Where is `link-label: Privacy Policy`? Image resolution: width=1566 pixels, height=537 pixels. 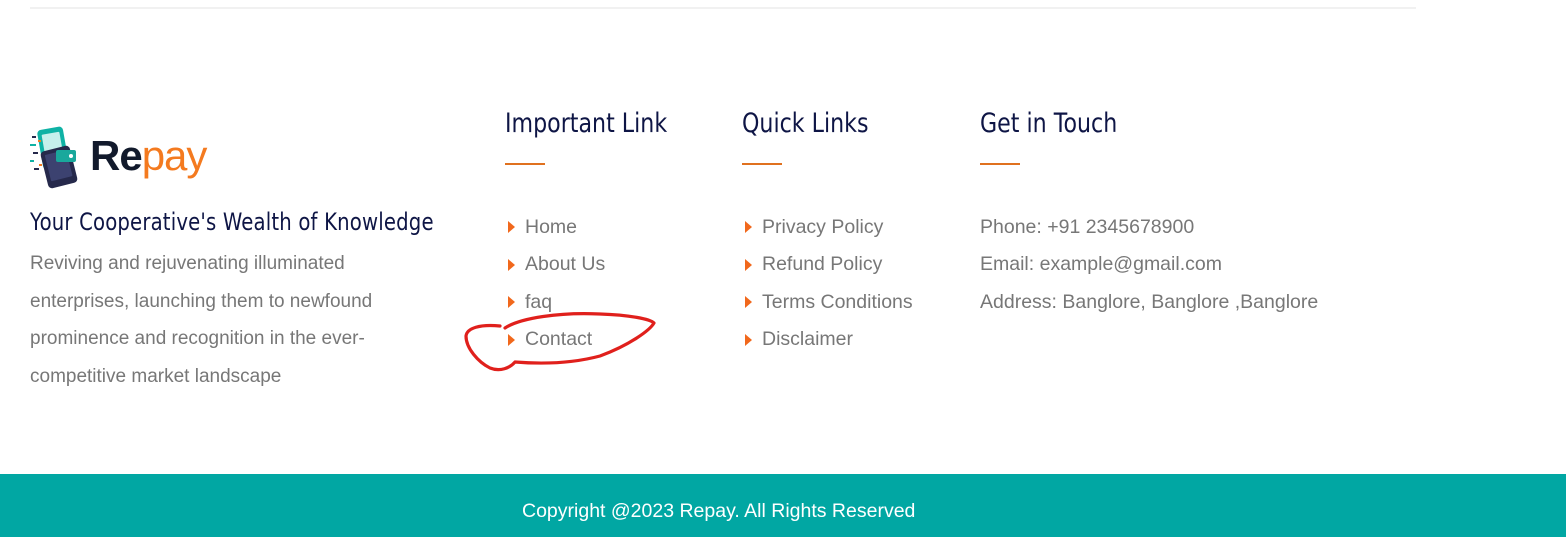 link-label: Privacy Policy is located at coordinates (823, 226).